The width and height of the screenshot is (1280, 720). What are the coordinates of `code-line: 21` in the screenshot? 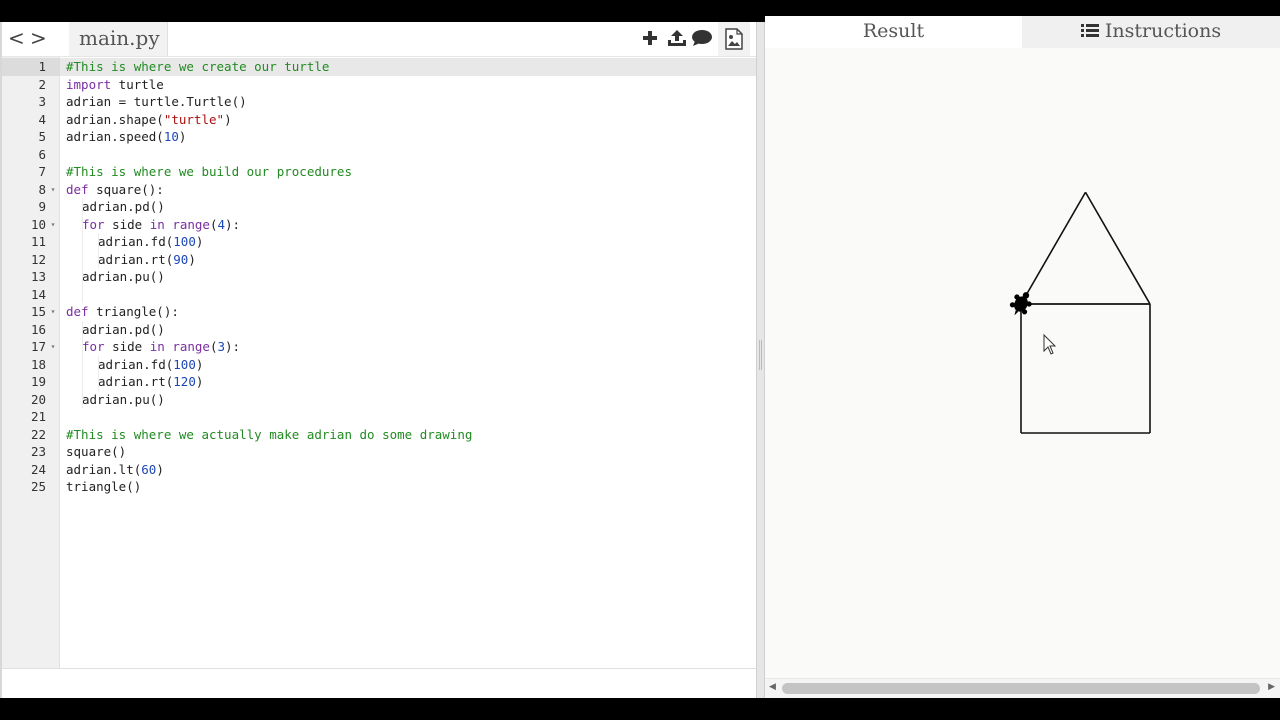 It's located at (379, 417).